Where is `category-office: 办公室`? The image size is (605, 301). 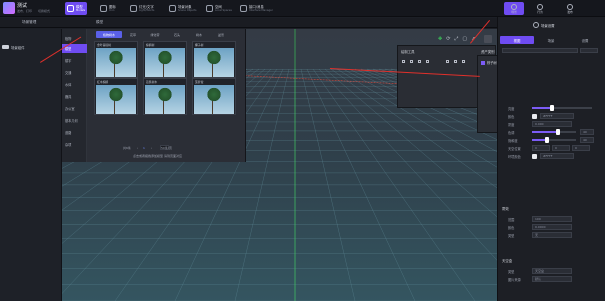 category-office: 办公室 is located at coordinates (74, 108).